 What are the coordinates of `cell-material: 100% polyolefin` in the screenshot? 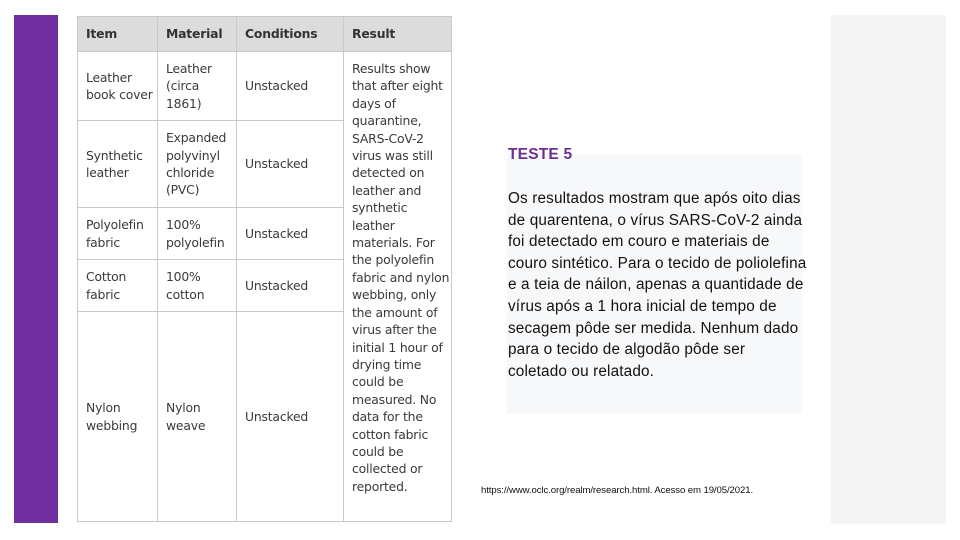 It's located at (197, 233).